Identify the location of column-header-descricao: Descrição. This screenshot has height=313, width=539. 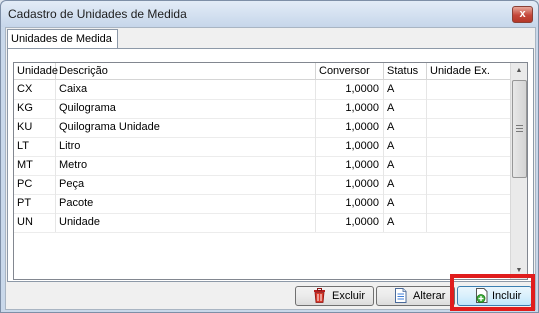
(186, 71).